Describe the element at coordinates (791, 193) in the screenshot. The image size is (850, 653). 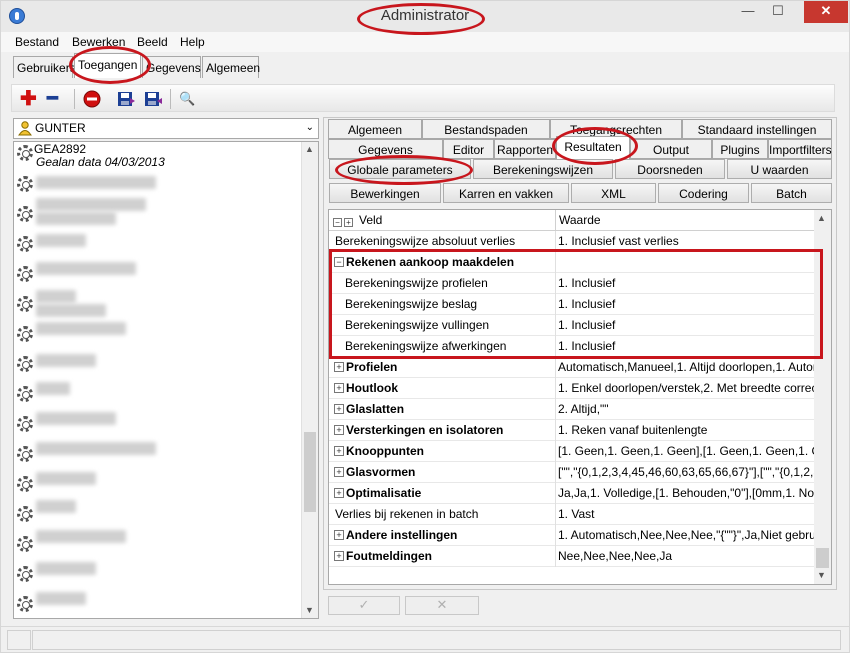
I see `batch-button: Batch` at that location.